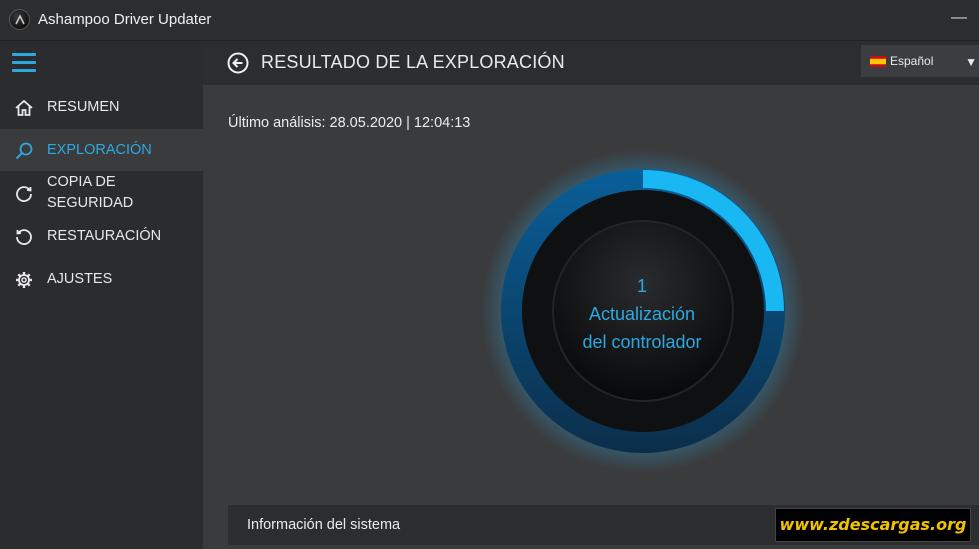  What do you see at coordinates (24, 194) in the screenshot?
I see `backup-icon` at bounding box center [24, 194].